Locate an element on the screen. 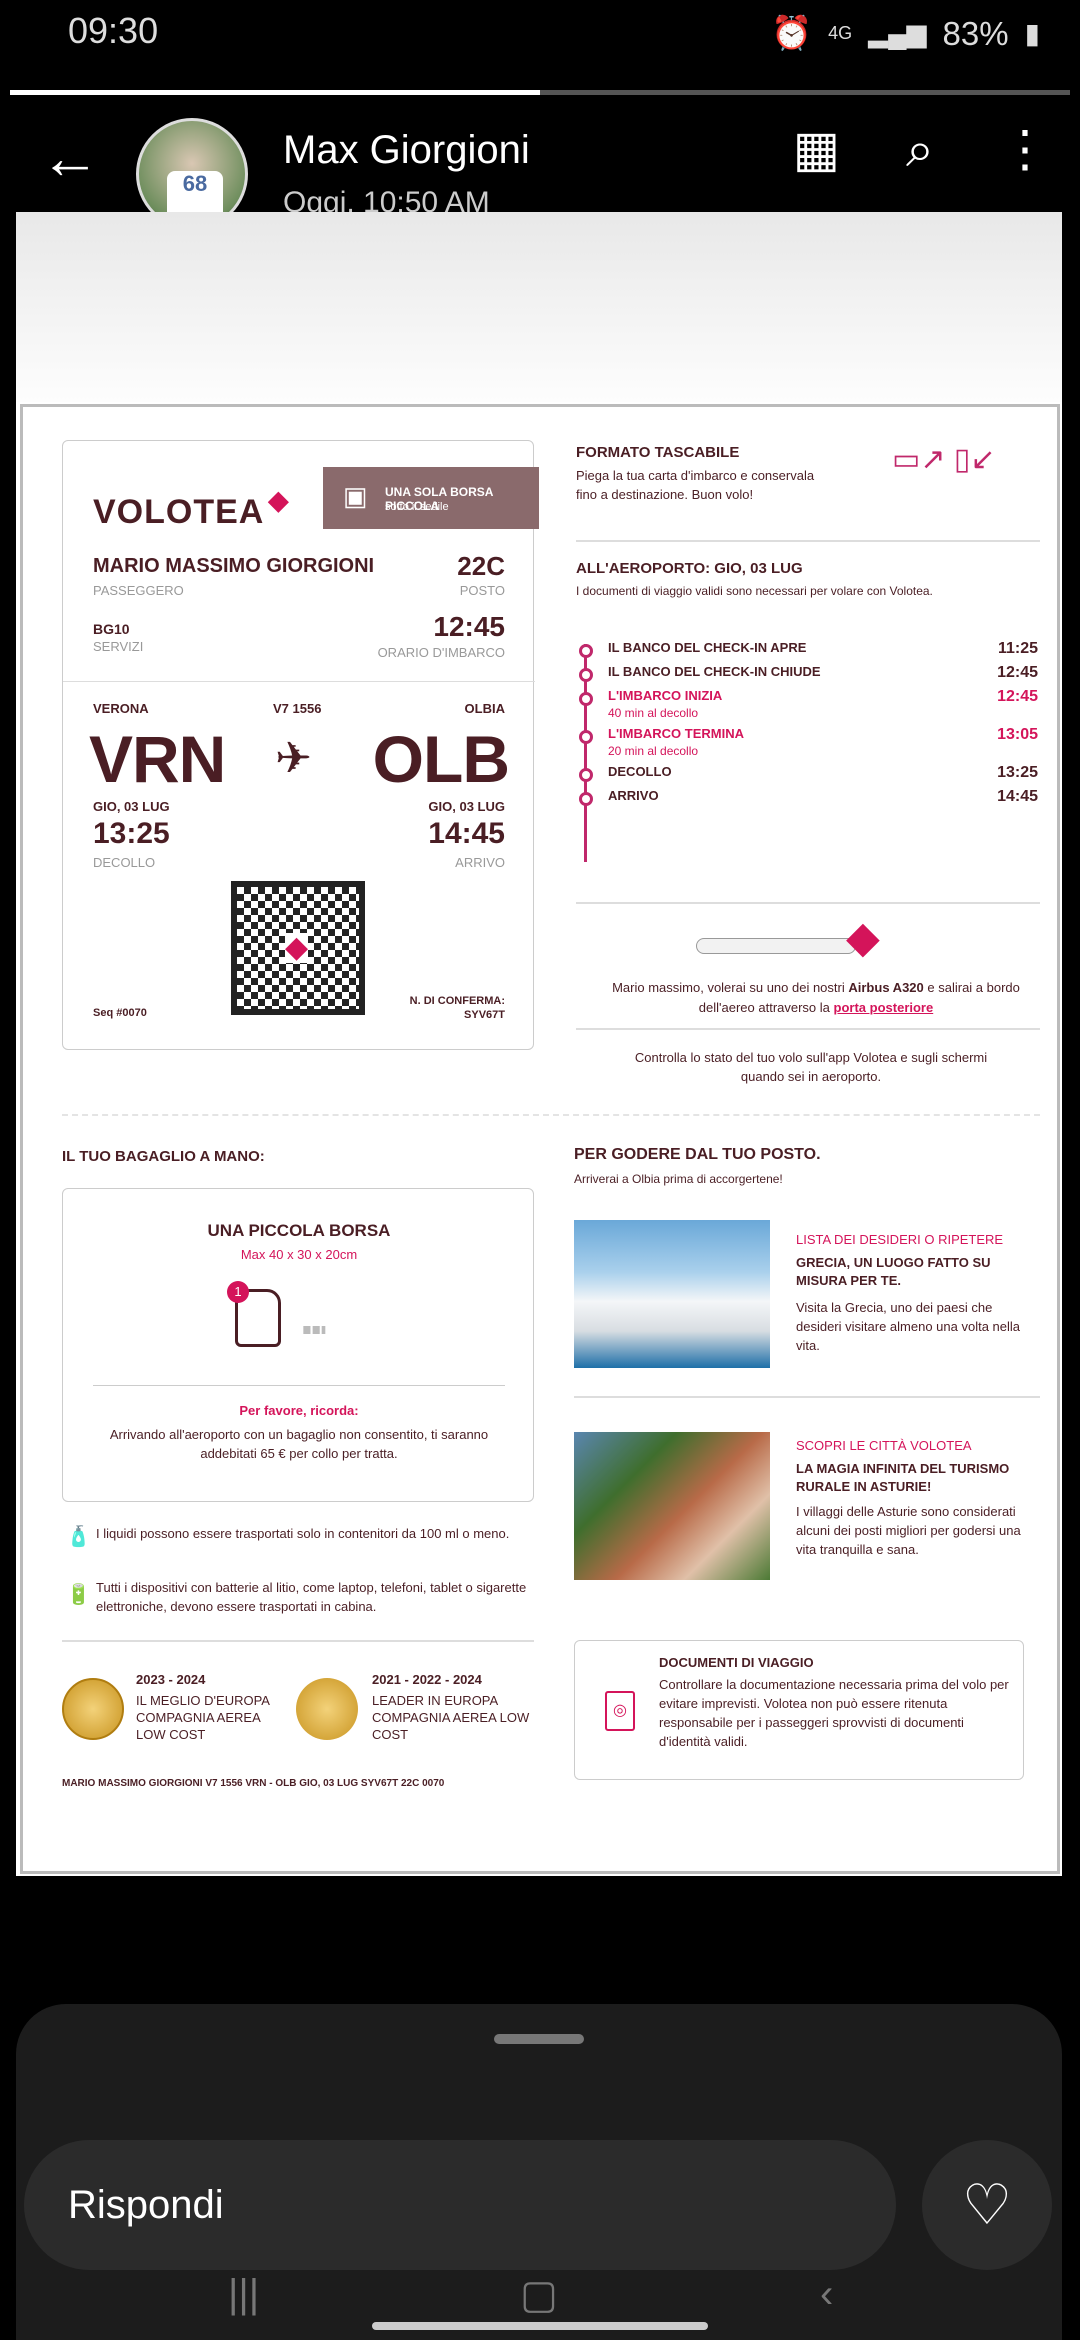 The width and height of the screenshot is (1080, 2340). status-time: 09:30 is located at coordinates (113, 30).